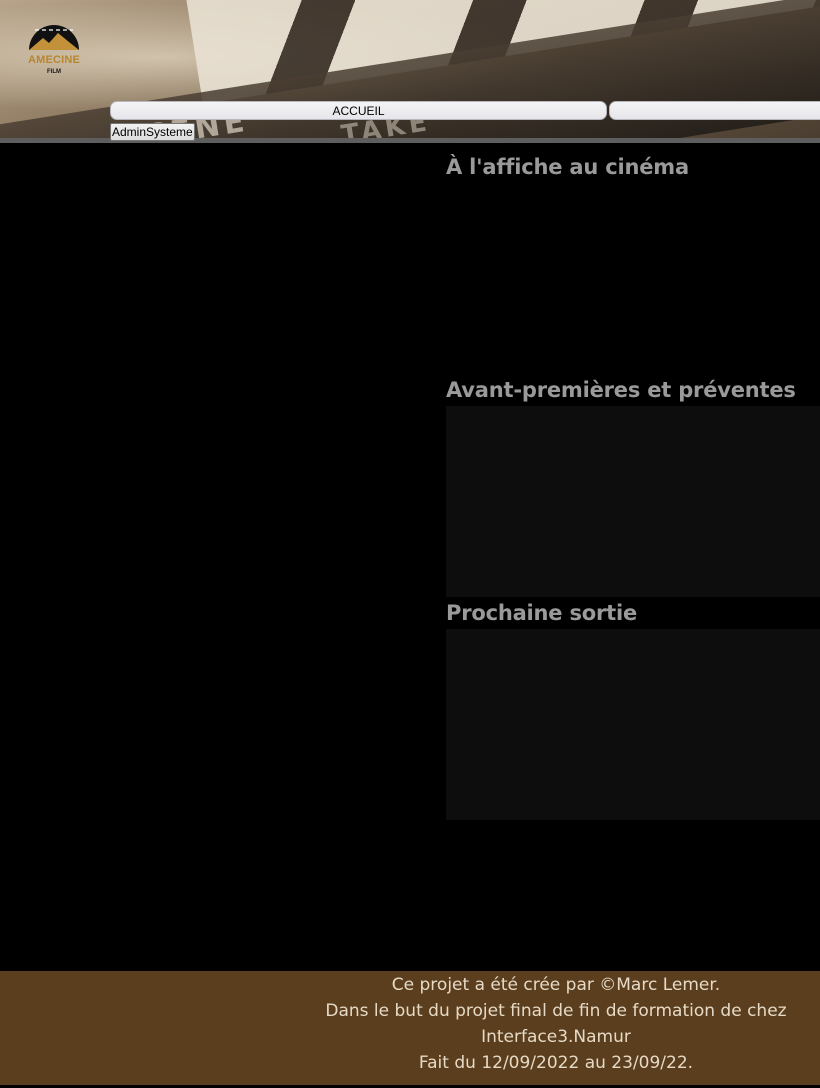 The width and height of the screenshot is (820, 1088). What do you see at coordinates (621, 390) in the screenshot?
I see `section-title-avant-premieres: Avant-premières et préventes` at bounding box center [621, 390].